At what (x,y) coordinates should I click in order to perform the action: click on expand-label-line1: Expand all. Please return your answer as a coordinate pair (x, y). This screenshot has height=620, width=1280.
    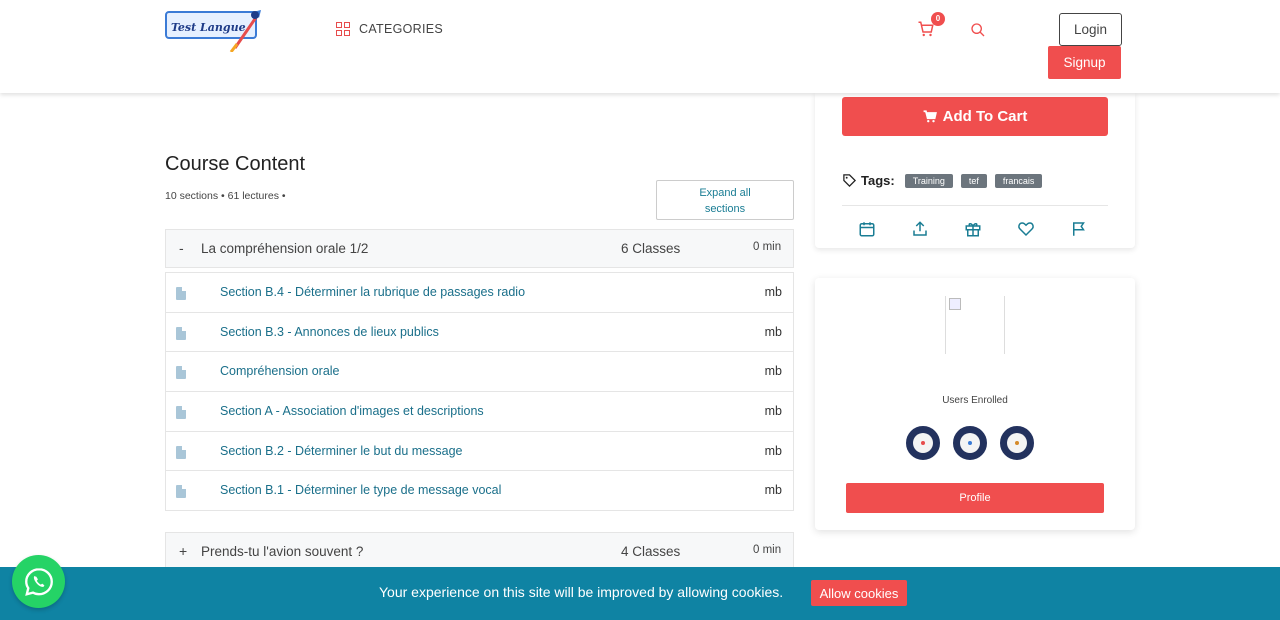
    Looking at the image, I should click on (725, 193).